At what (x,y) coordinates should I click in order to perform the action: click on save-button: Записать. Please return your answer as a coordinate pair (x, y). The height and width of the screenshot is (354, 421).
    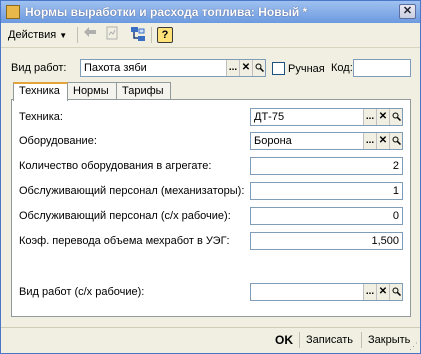
    Looking at the image, I should click on (329, 340).